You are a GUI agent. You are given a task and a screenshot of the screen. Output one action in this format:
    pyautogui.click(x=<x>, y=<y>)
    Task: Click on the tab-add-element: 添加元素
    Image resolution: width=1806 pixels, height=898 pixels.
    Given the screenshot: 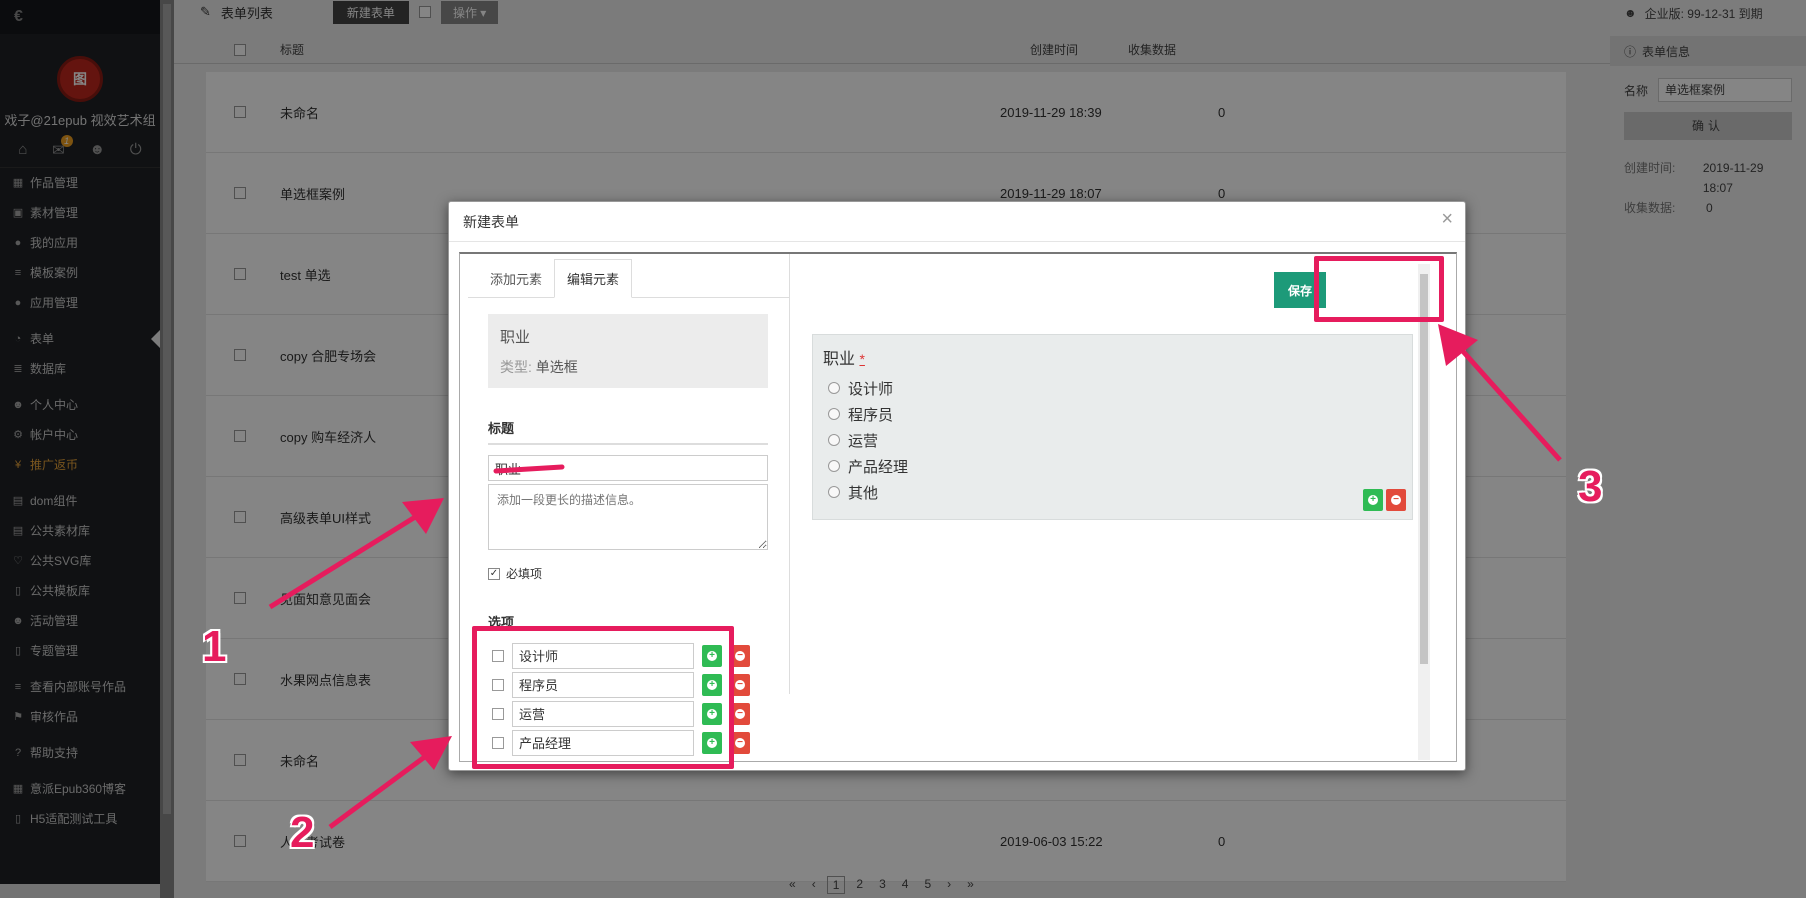 What is the action you would take?
    pyautogui.click(x=516, y=278)
    